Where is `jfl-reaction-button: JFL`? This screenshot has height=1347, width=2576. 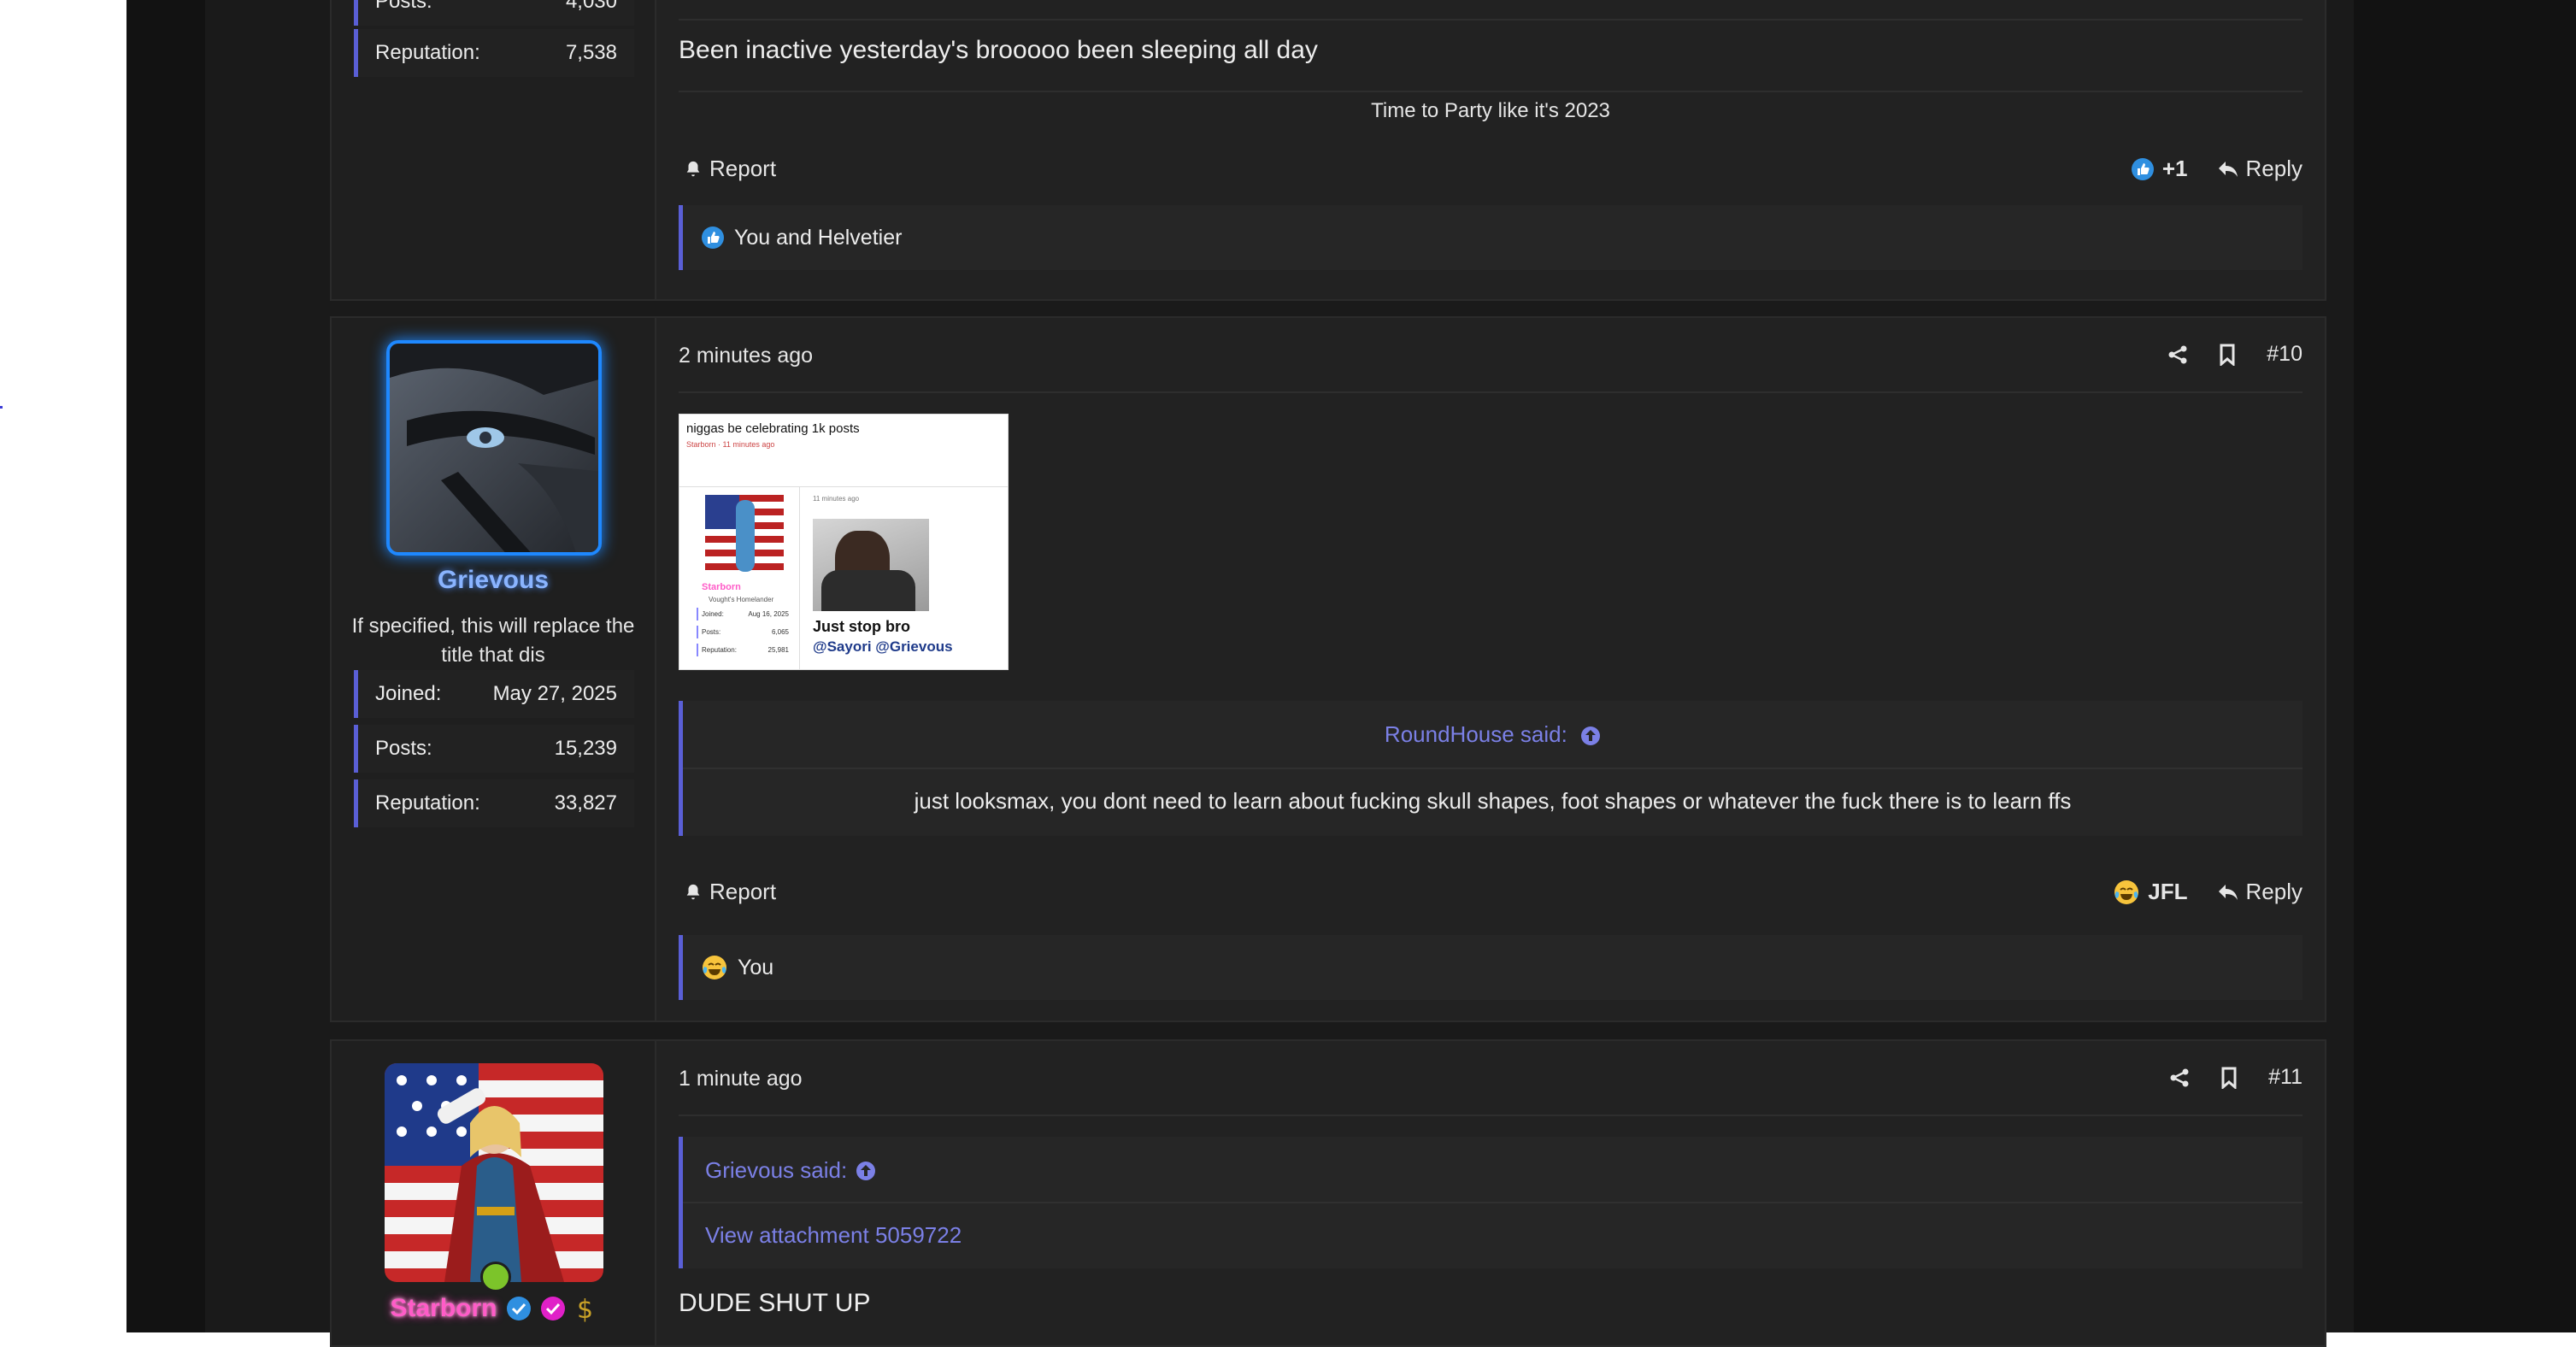 jfl-reaction-button: JFL is located at coordinates (2151, 892).